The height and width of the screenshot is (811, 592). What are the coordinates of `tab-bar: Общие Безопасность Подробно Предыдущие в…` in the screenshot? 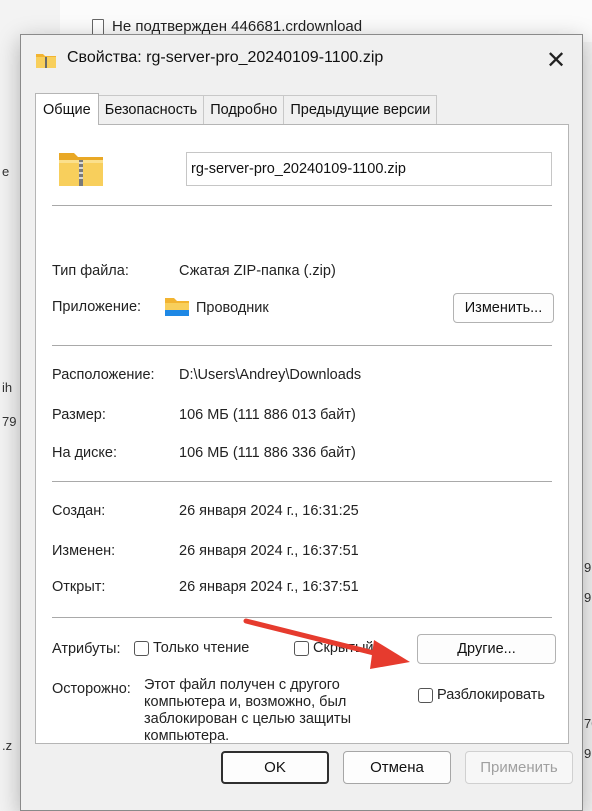 It's located at (236, 109).